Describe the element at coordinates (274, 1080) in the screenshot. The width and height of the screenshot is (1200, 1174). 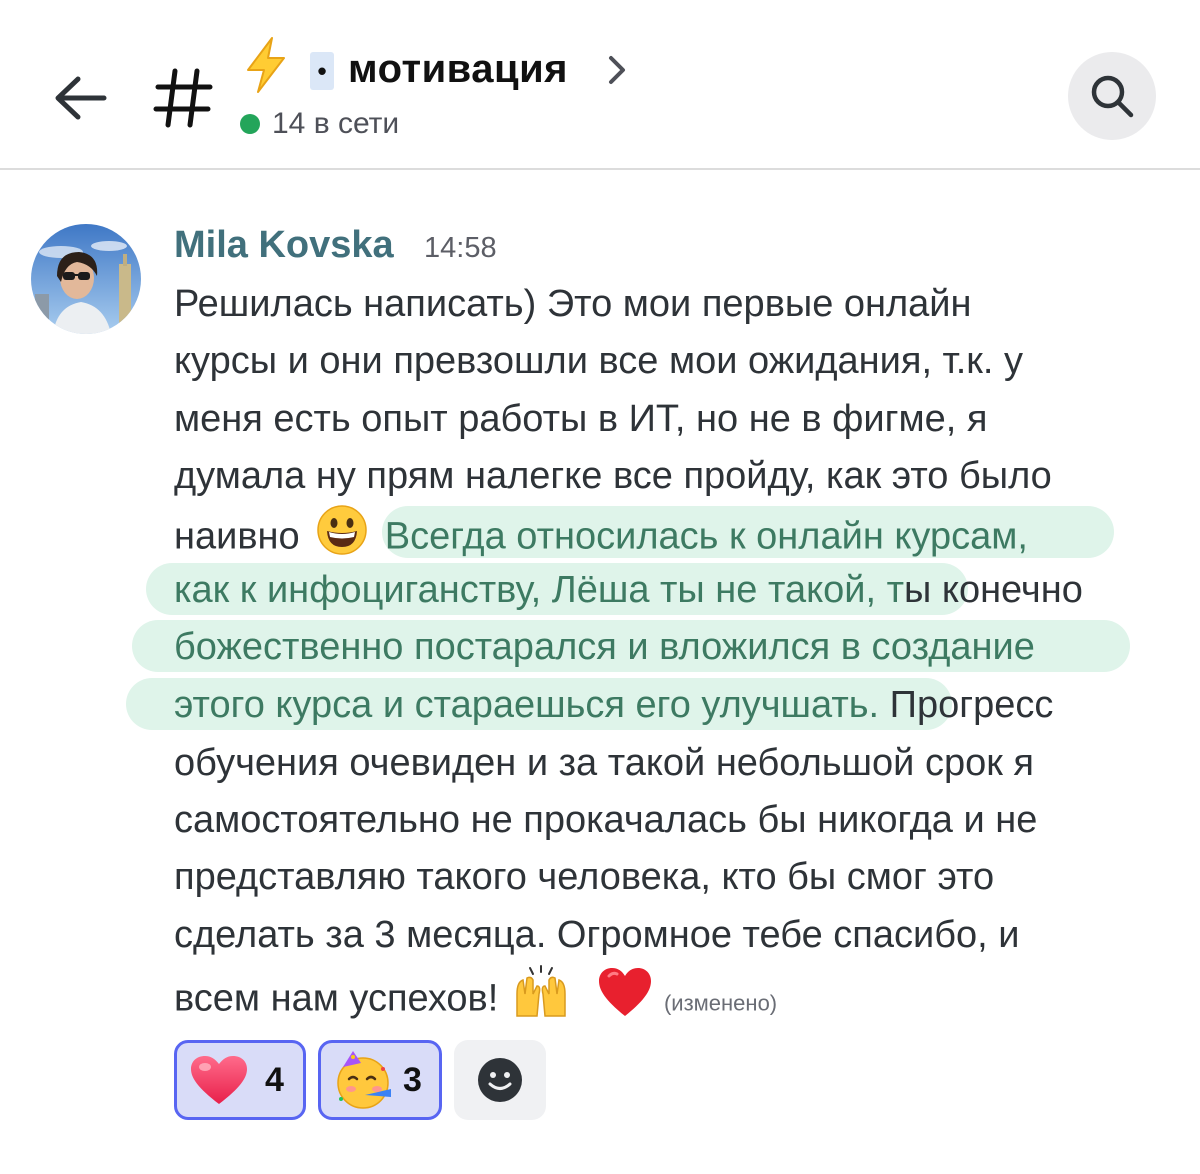
I see `reaction-count: 4` at that location.